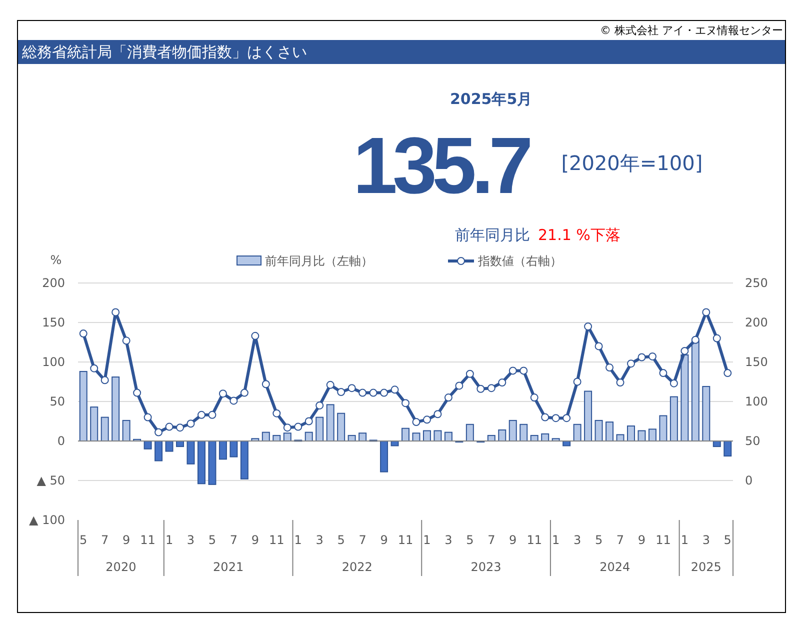 The width and height of the screenshot is (804, 635). What do you see at coordinates (706, 567) in the screenshot?
I see `axis-label: 2025` at bounding box center [706, 567].